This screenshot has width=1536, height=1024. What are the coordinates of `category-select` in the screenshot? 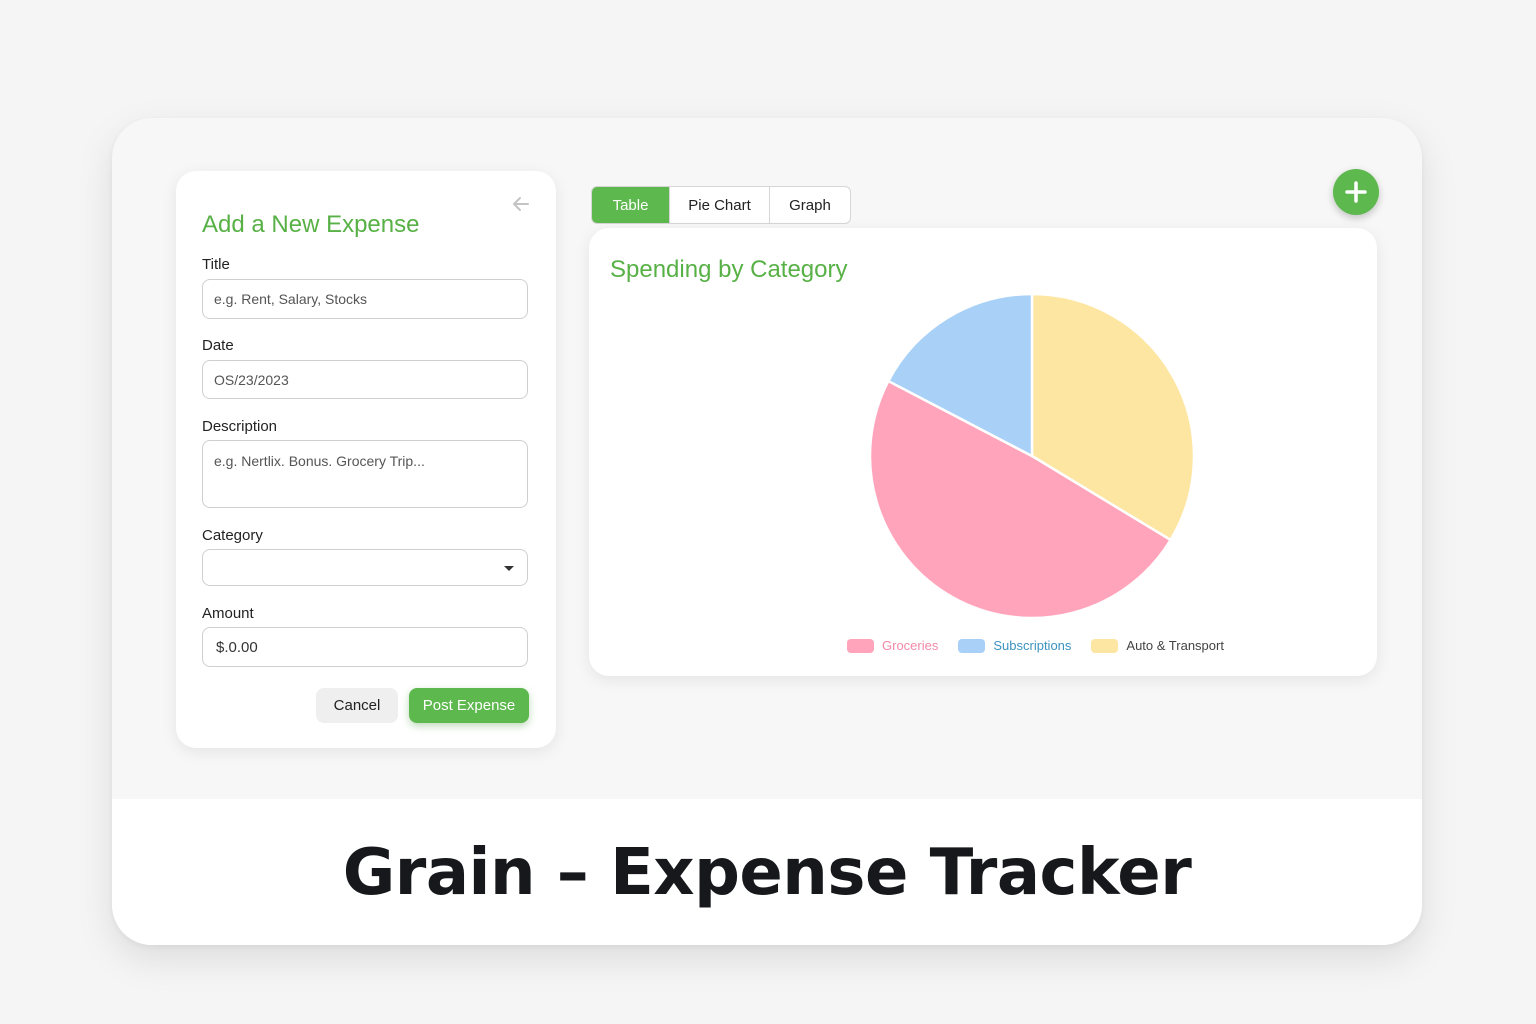 It's located at (365, 567).